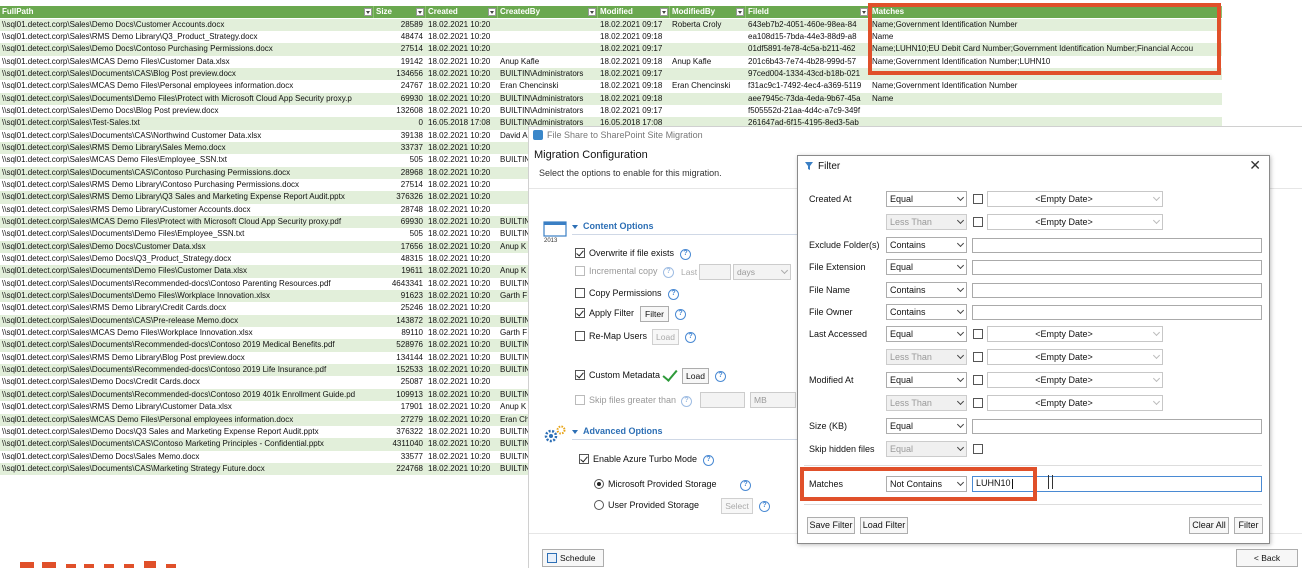 The height and width of the screenshot is (568, 1302). What do you see at coordinates (926, 484) in the screenshot?
I see `matches-operator: Not Contains` at bounding box center [926, 484].